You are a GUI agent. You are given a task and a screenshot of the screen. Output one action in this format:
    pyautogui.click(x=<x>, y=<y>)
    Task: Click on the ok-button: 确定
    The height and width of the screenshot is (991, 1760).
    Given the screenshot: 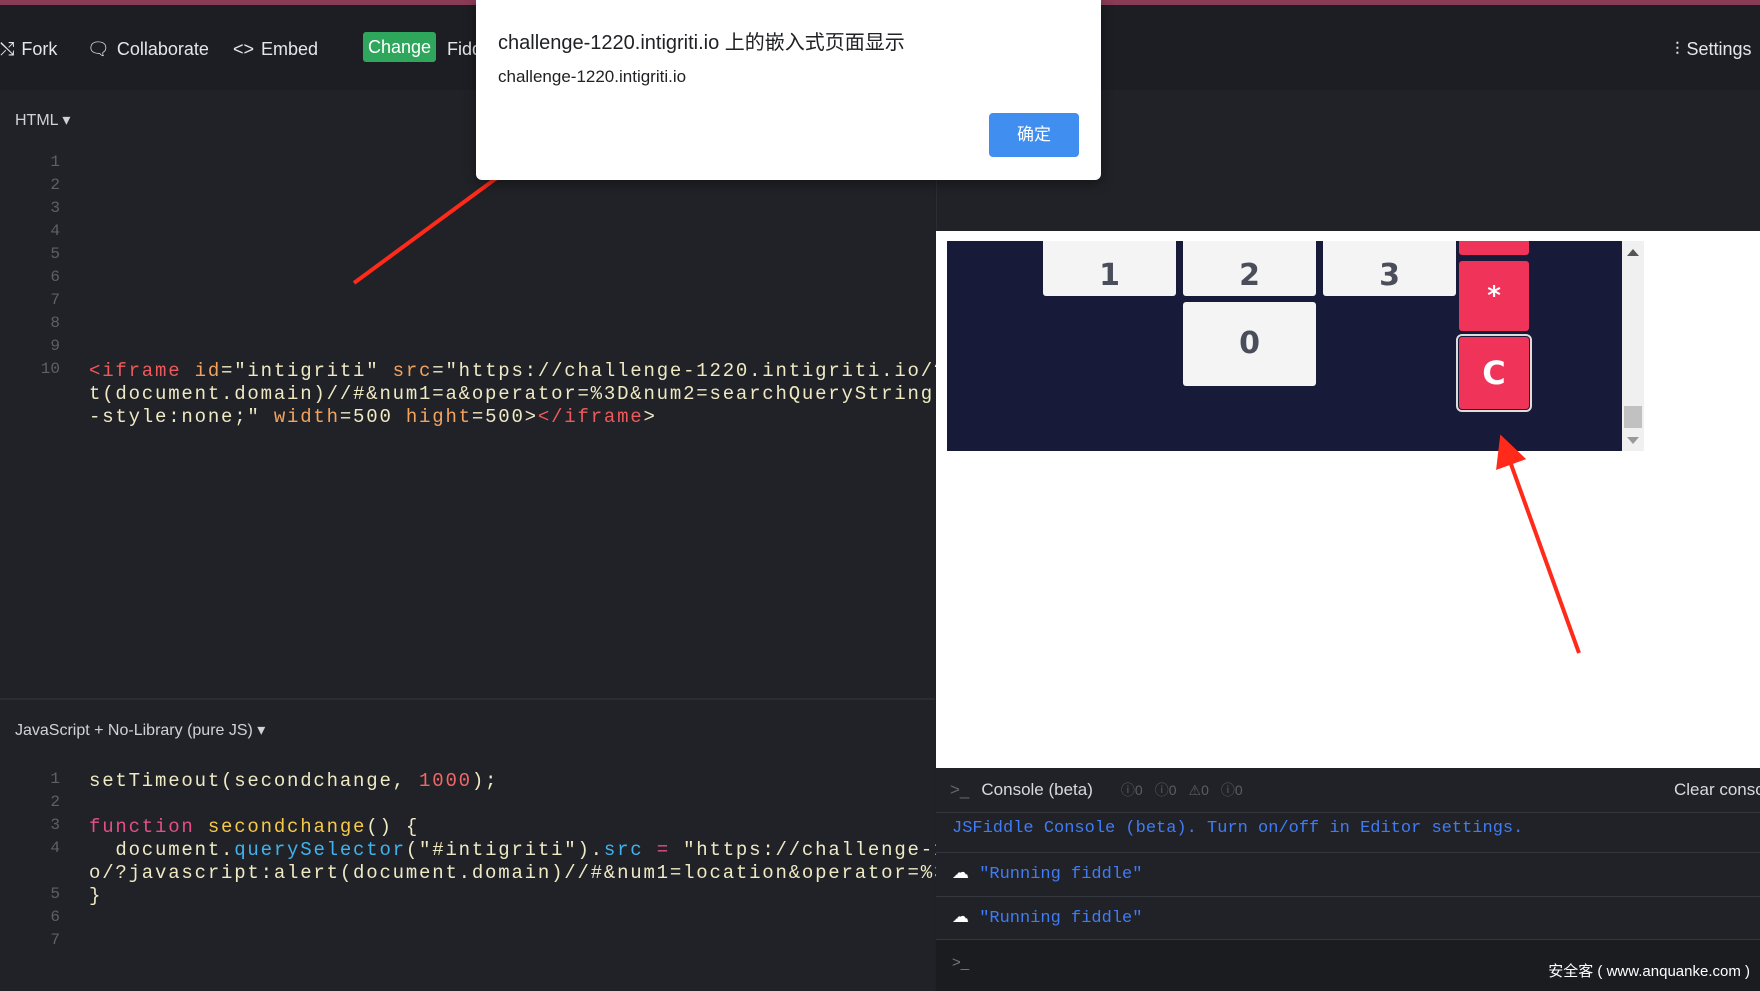 What is the action you would take?
    pyautogui.click(x=1034, y=135)
    